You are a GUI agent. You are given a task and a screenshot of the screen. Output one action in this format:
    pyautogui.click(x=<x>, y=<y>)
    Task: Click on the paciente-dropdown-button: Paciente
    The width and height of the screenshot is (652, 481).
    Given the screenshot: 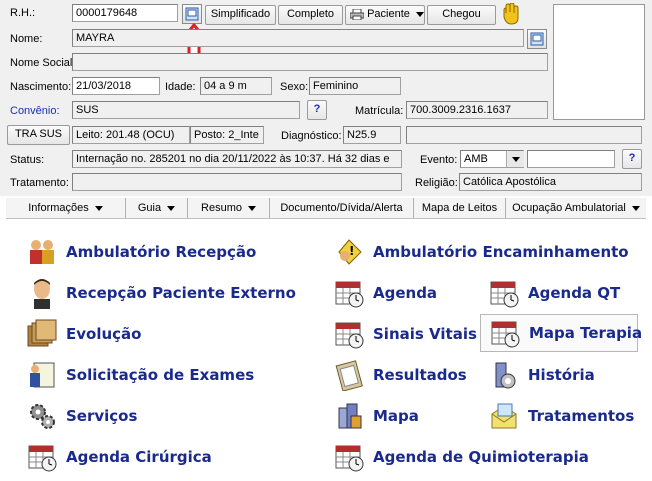 What is the action you would take?
    pyautogui.click(x=385, y=15)
    